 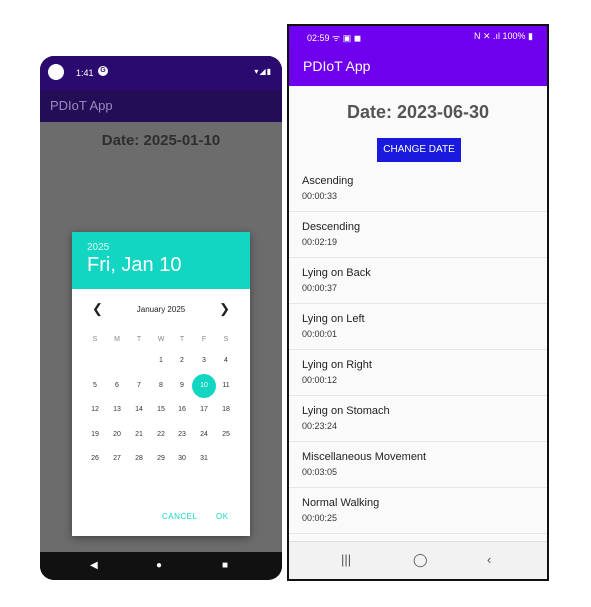 What do you see at coordinates (139, 410) in the screenshot?
I see `calendar-day: 14` at bounding box center [139, 410].